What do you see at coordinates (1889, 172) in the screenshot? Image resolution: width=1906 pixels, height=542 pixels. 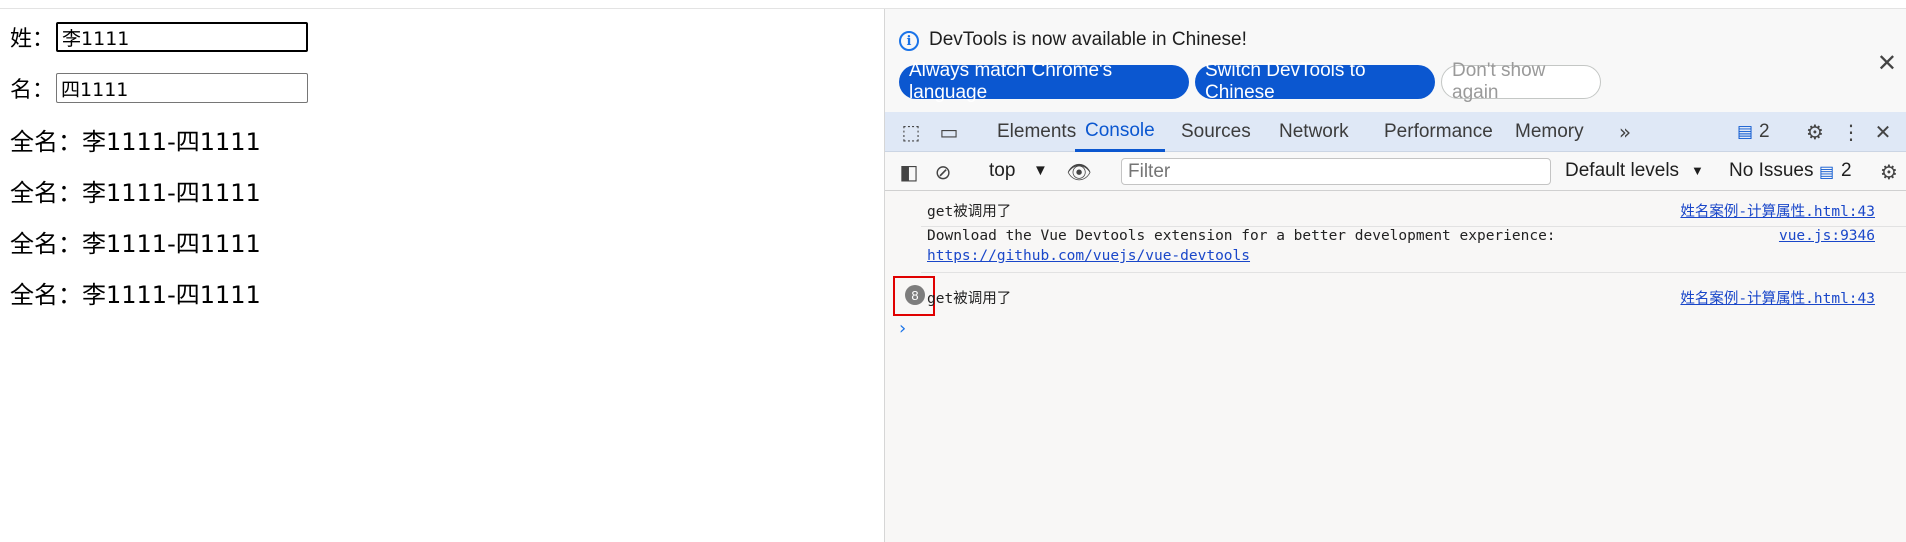 I see `console-settings-icon: ⚙` at bounding box center [1889, 172].